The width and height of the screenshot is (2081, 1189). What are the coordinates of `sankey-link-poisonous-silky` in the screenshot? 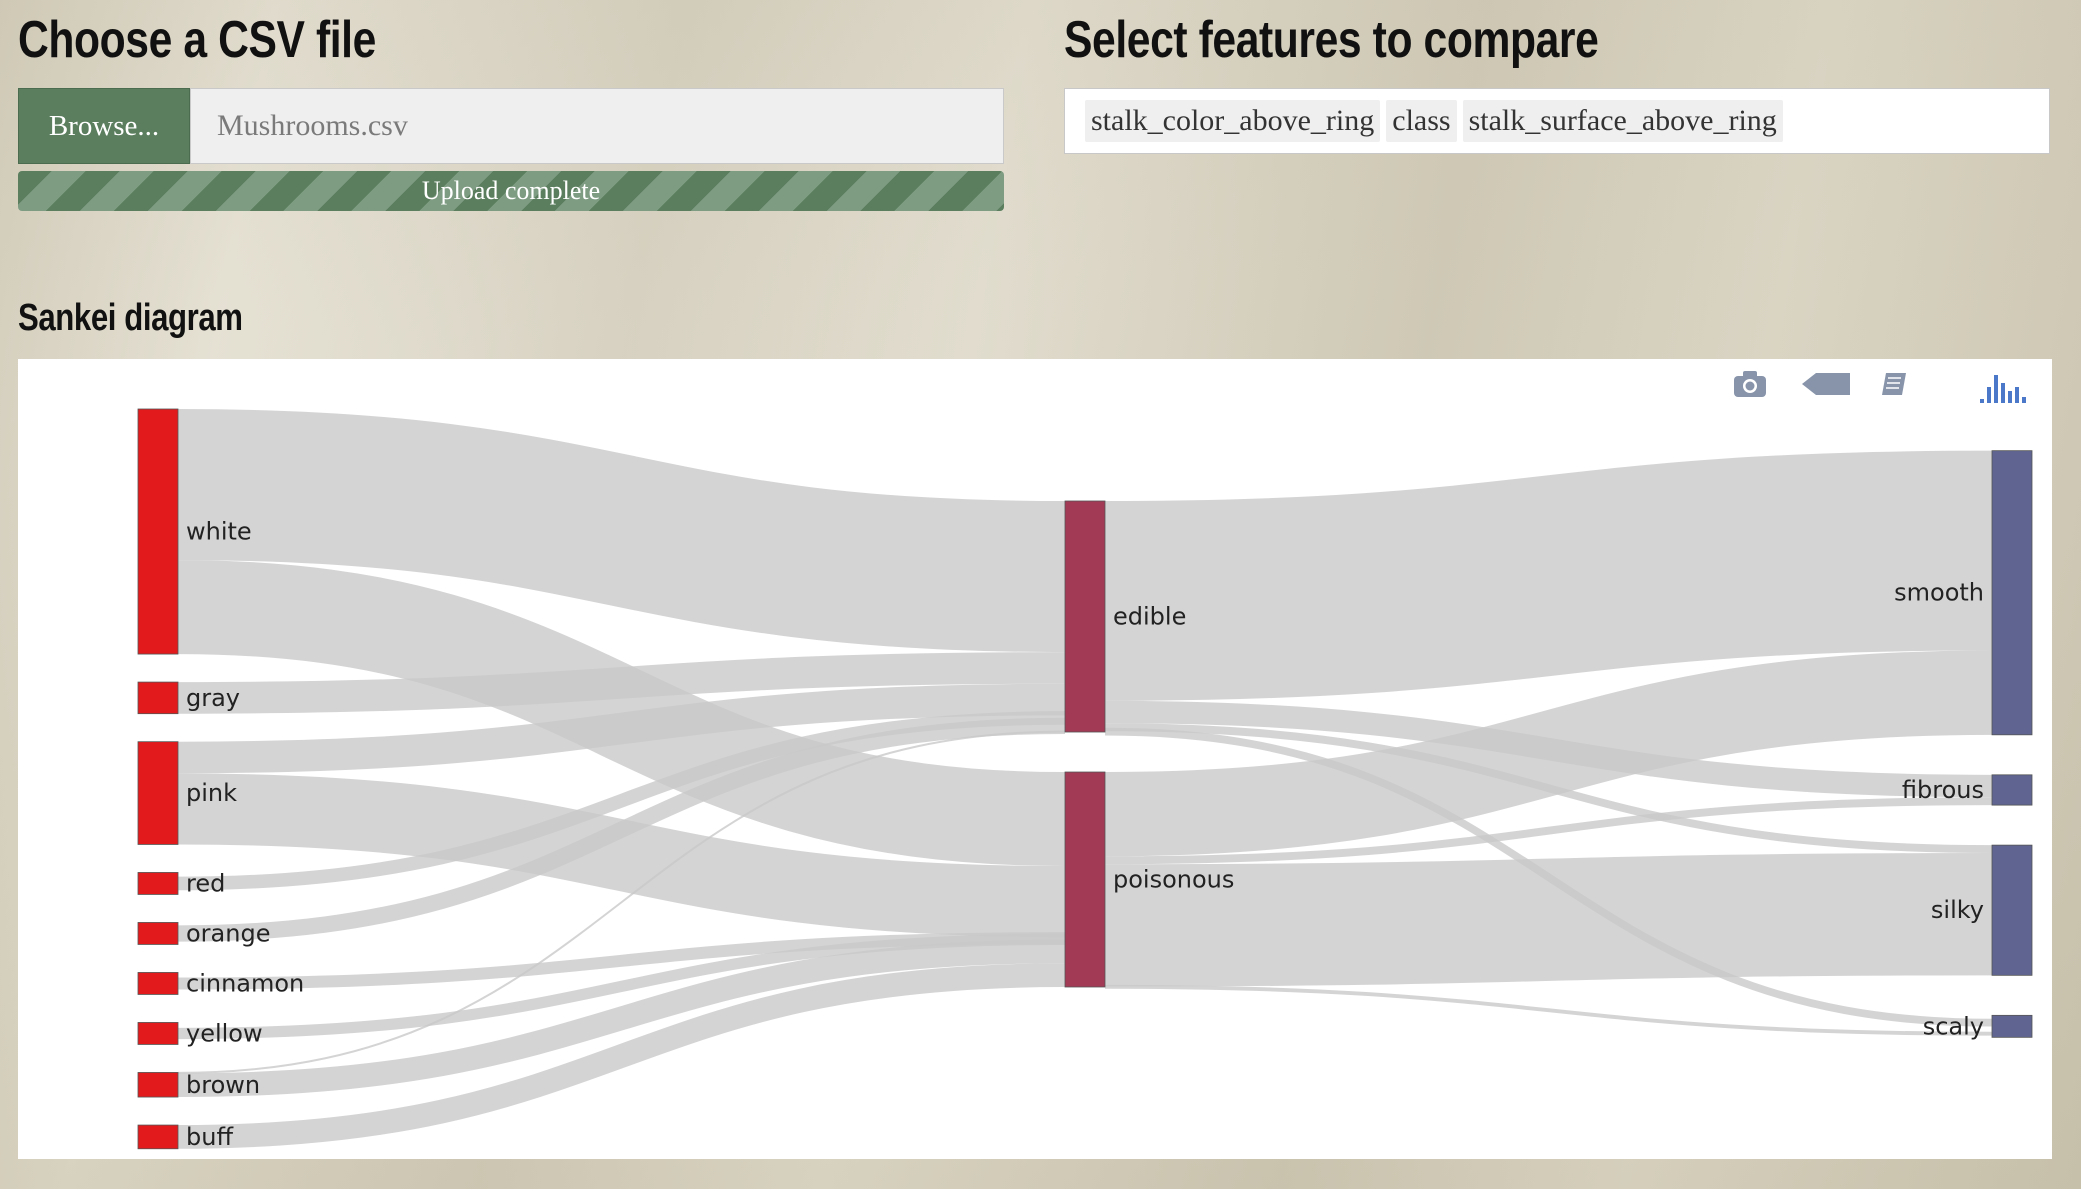 It's located at (1548, 920).